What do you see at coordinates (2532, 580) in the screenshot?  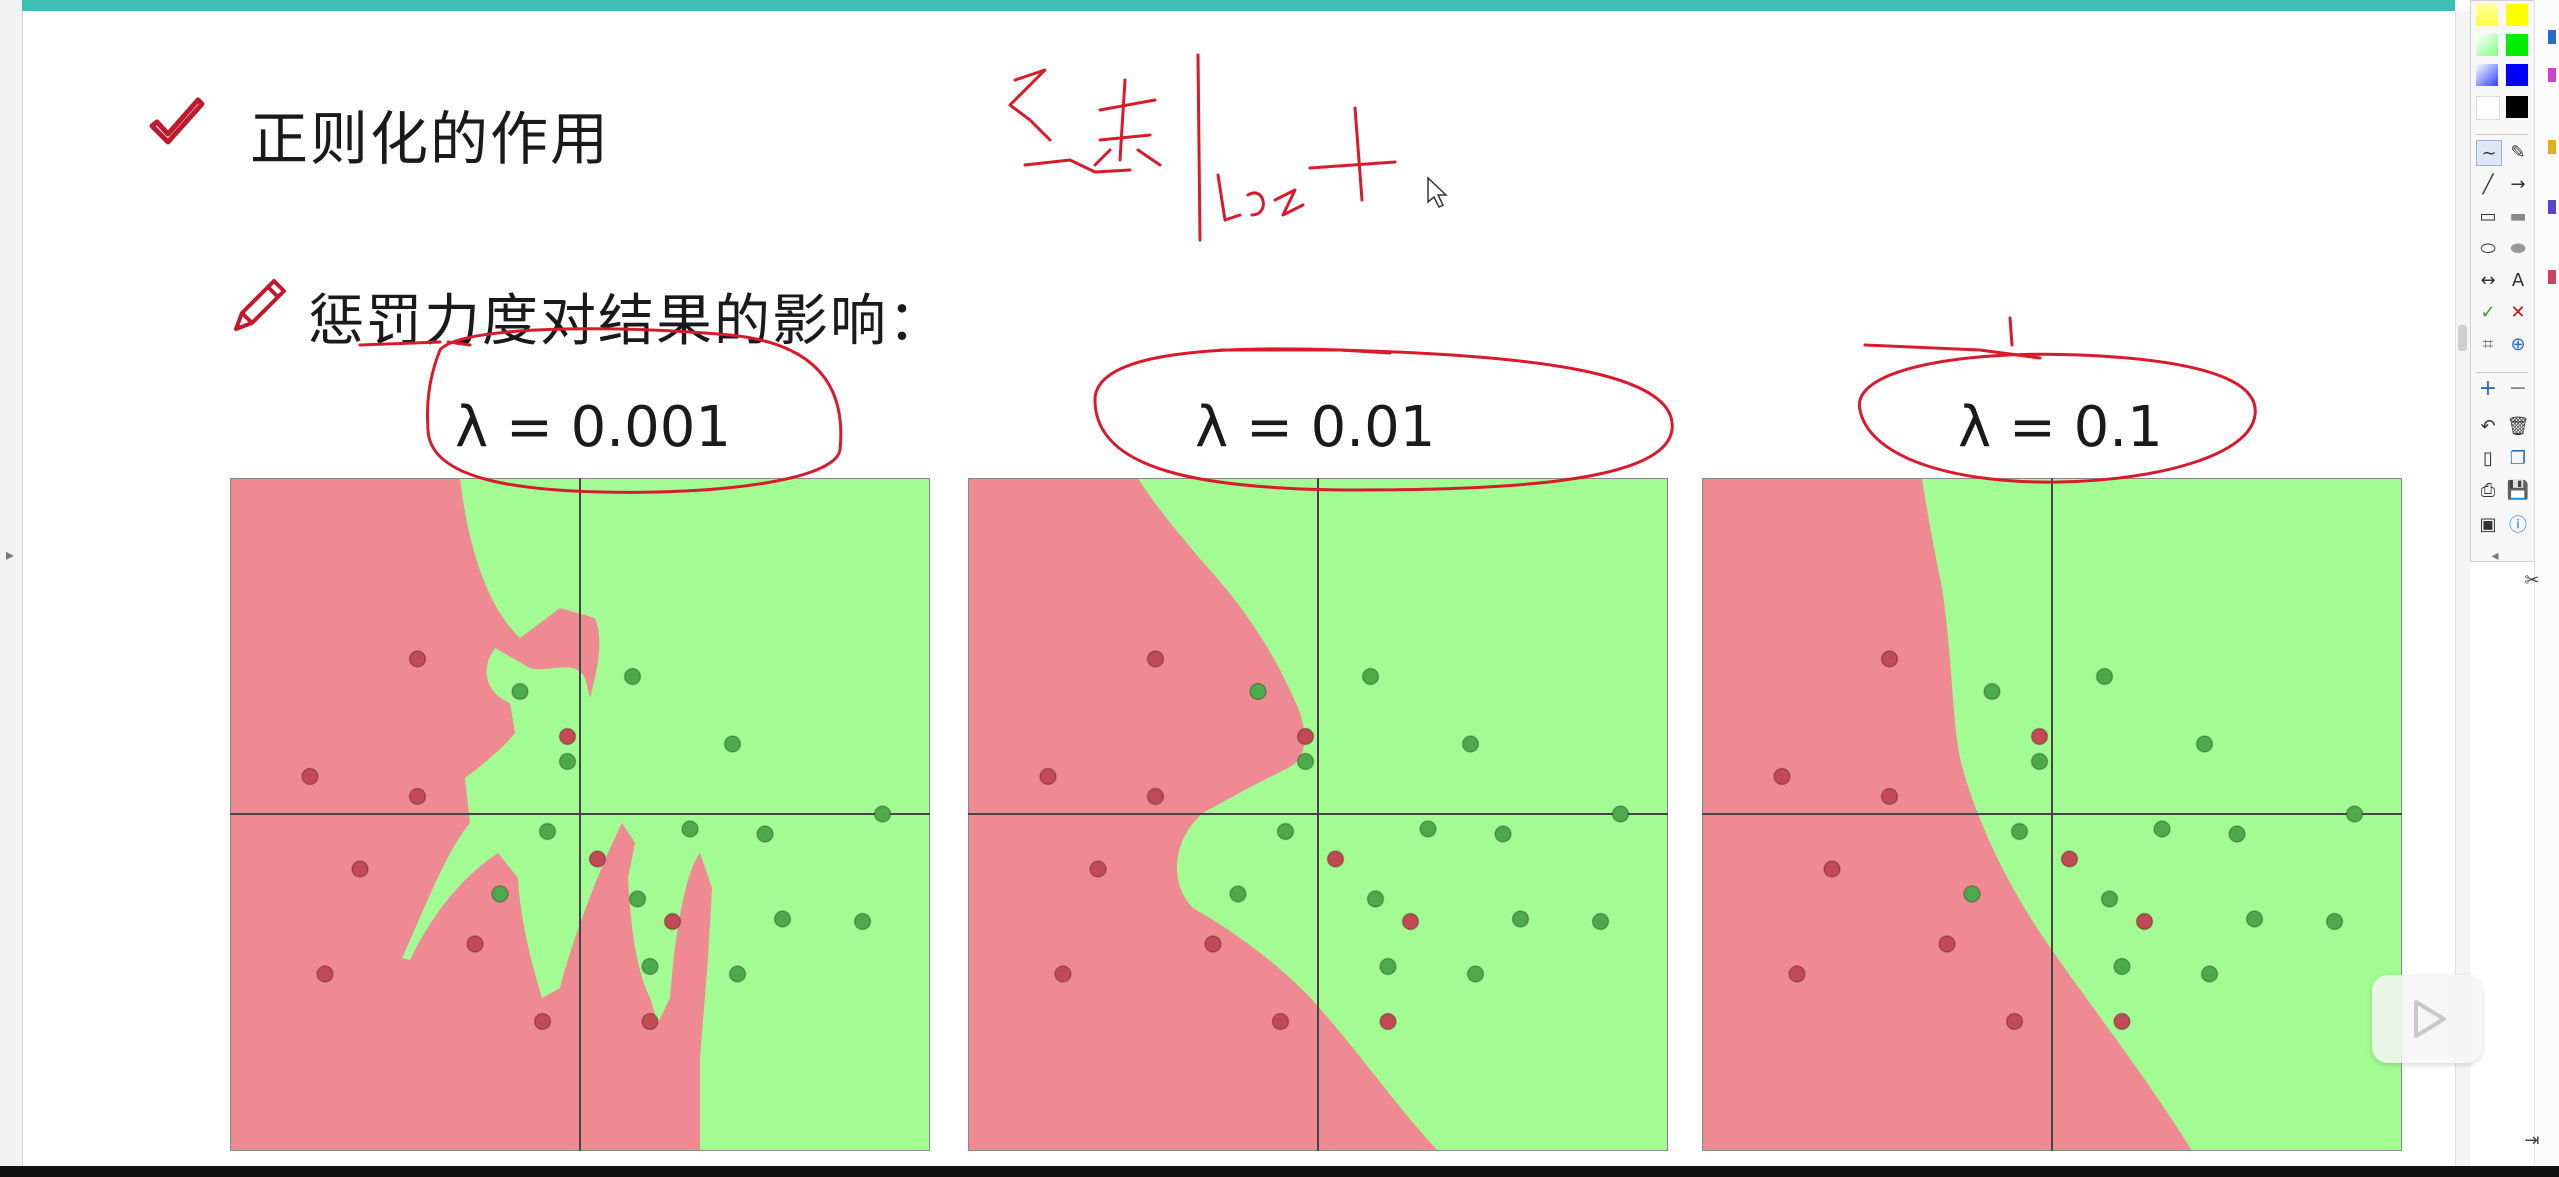 I see `settings-tool-icon: ✂` at bounding box center [2532, 580].